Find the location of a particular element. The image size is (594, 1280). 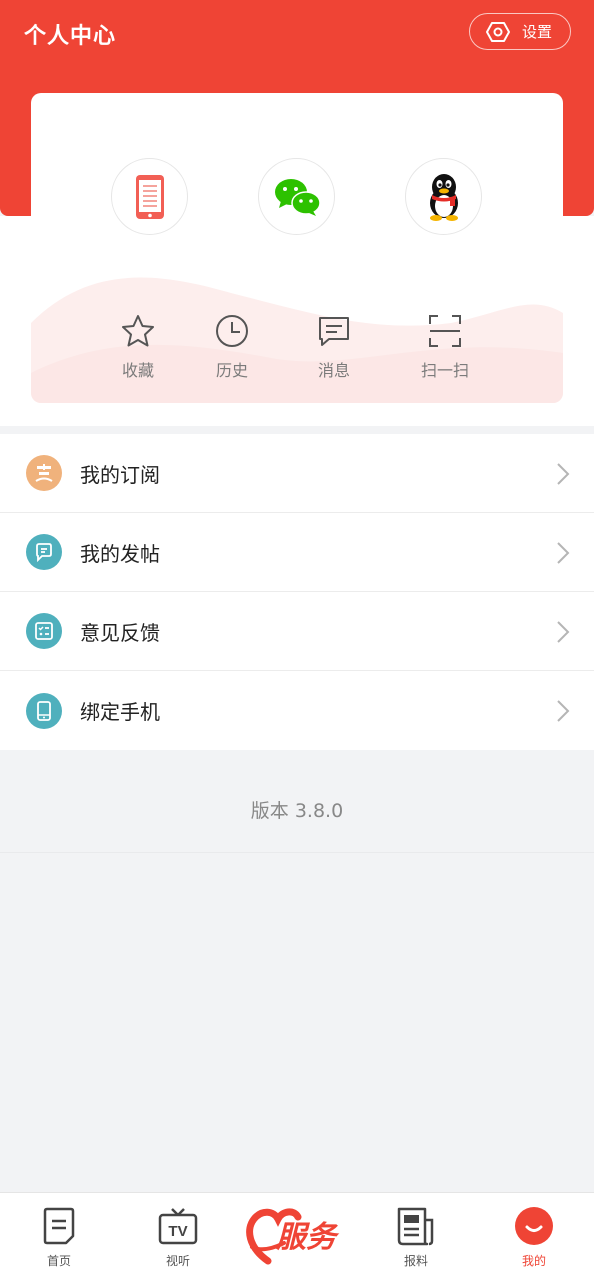

feedback-icon is located at coordinates (44, 631).